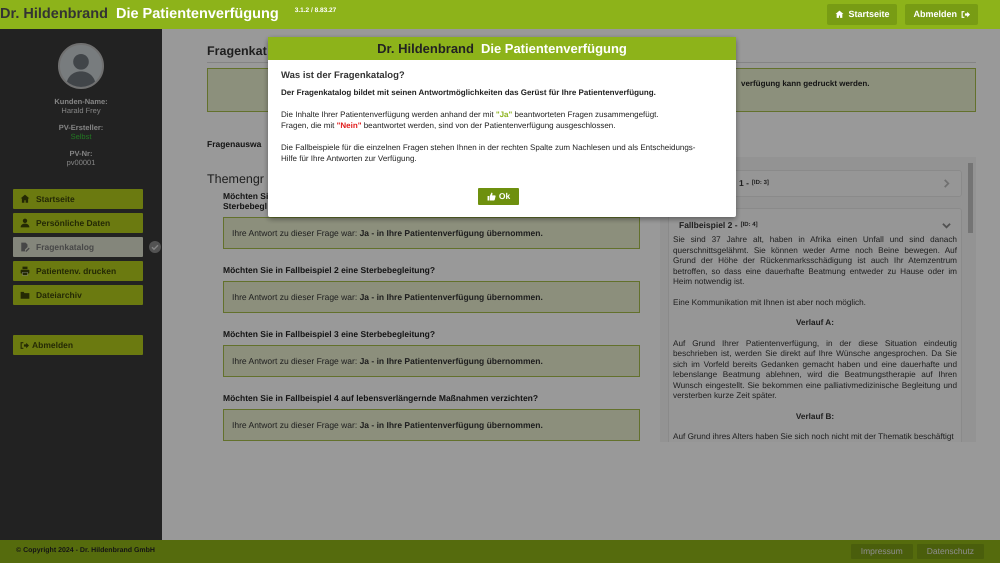  I want to click on question-text: Möchten Si Sterbebegl, so click(245, 201).